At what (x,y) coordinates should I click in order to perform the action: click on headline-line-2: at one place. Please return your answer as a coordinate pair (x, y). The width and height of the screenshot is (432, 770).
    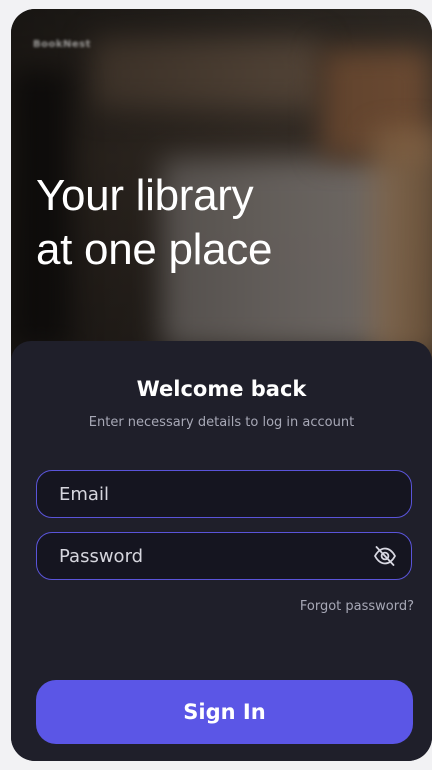
    Looking at the image, I should click on (154, 249).